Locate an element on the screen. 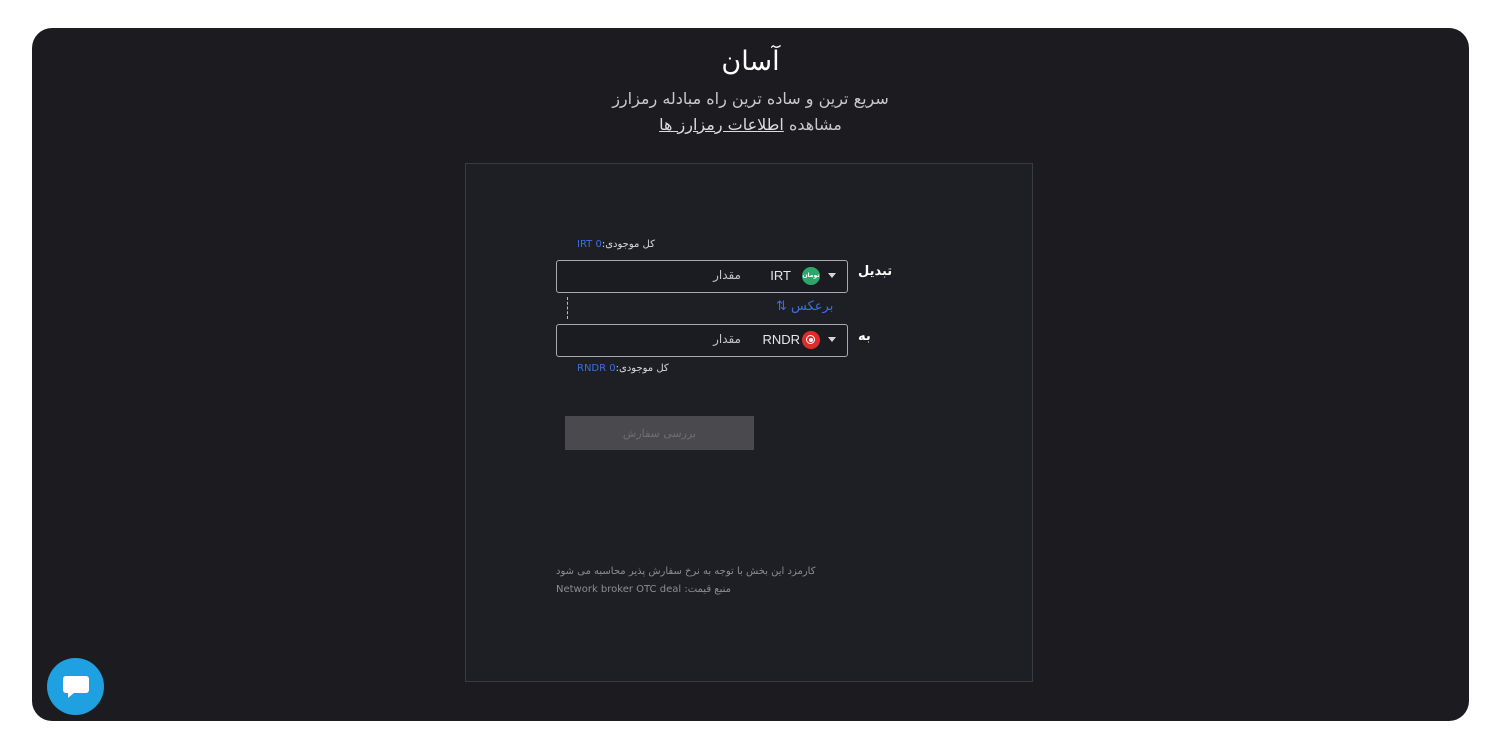 This screenshot has width=1500, height=750. toman-icon: تومان is located at coordinates (811, 276).